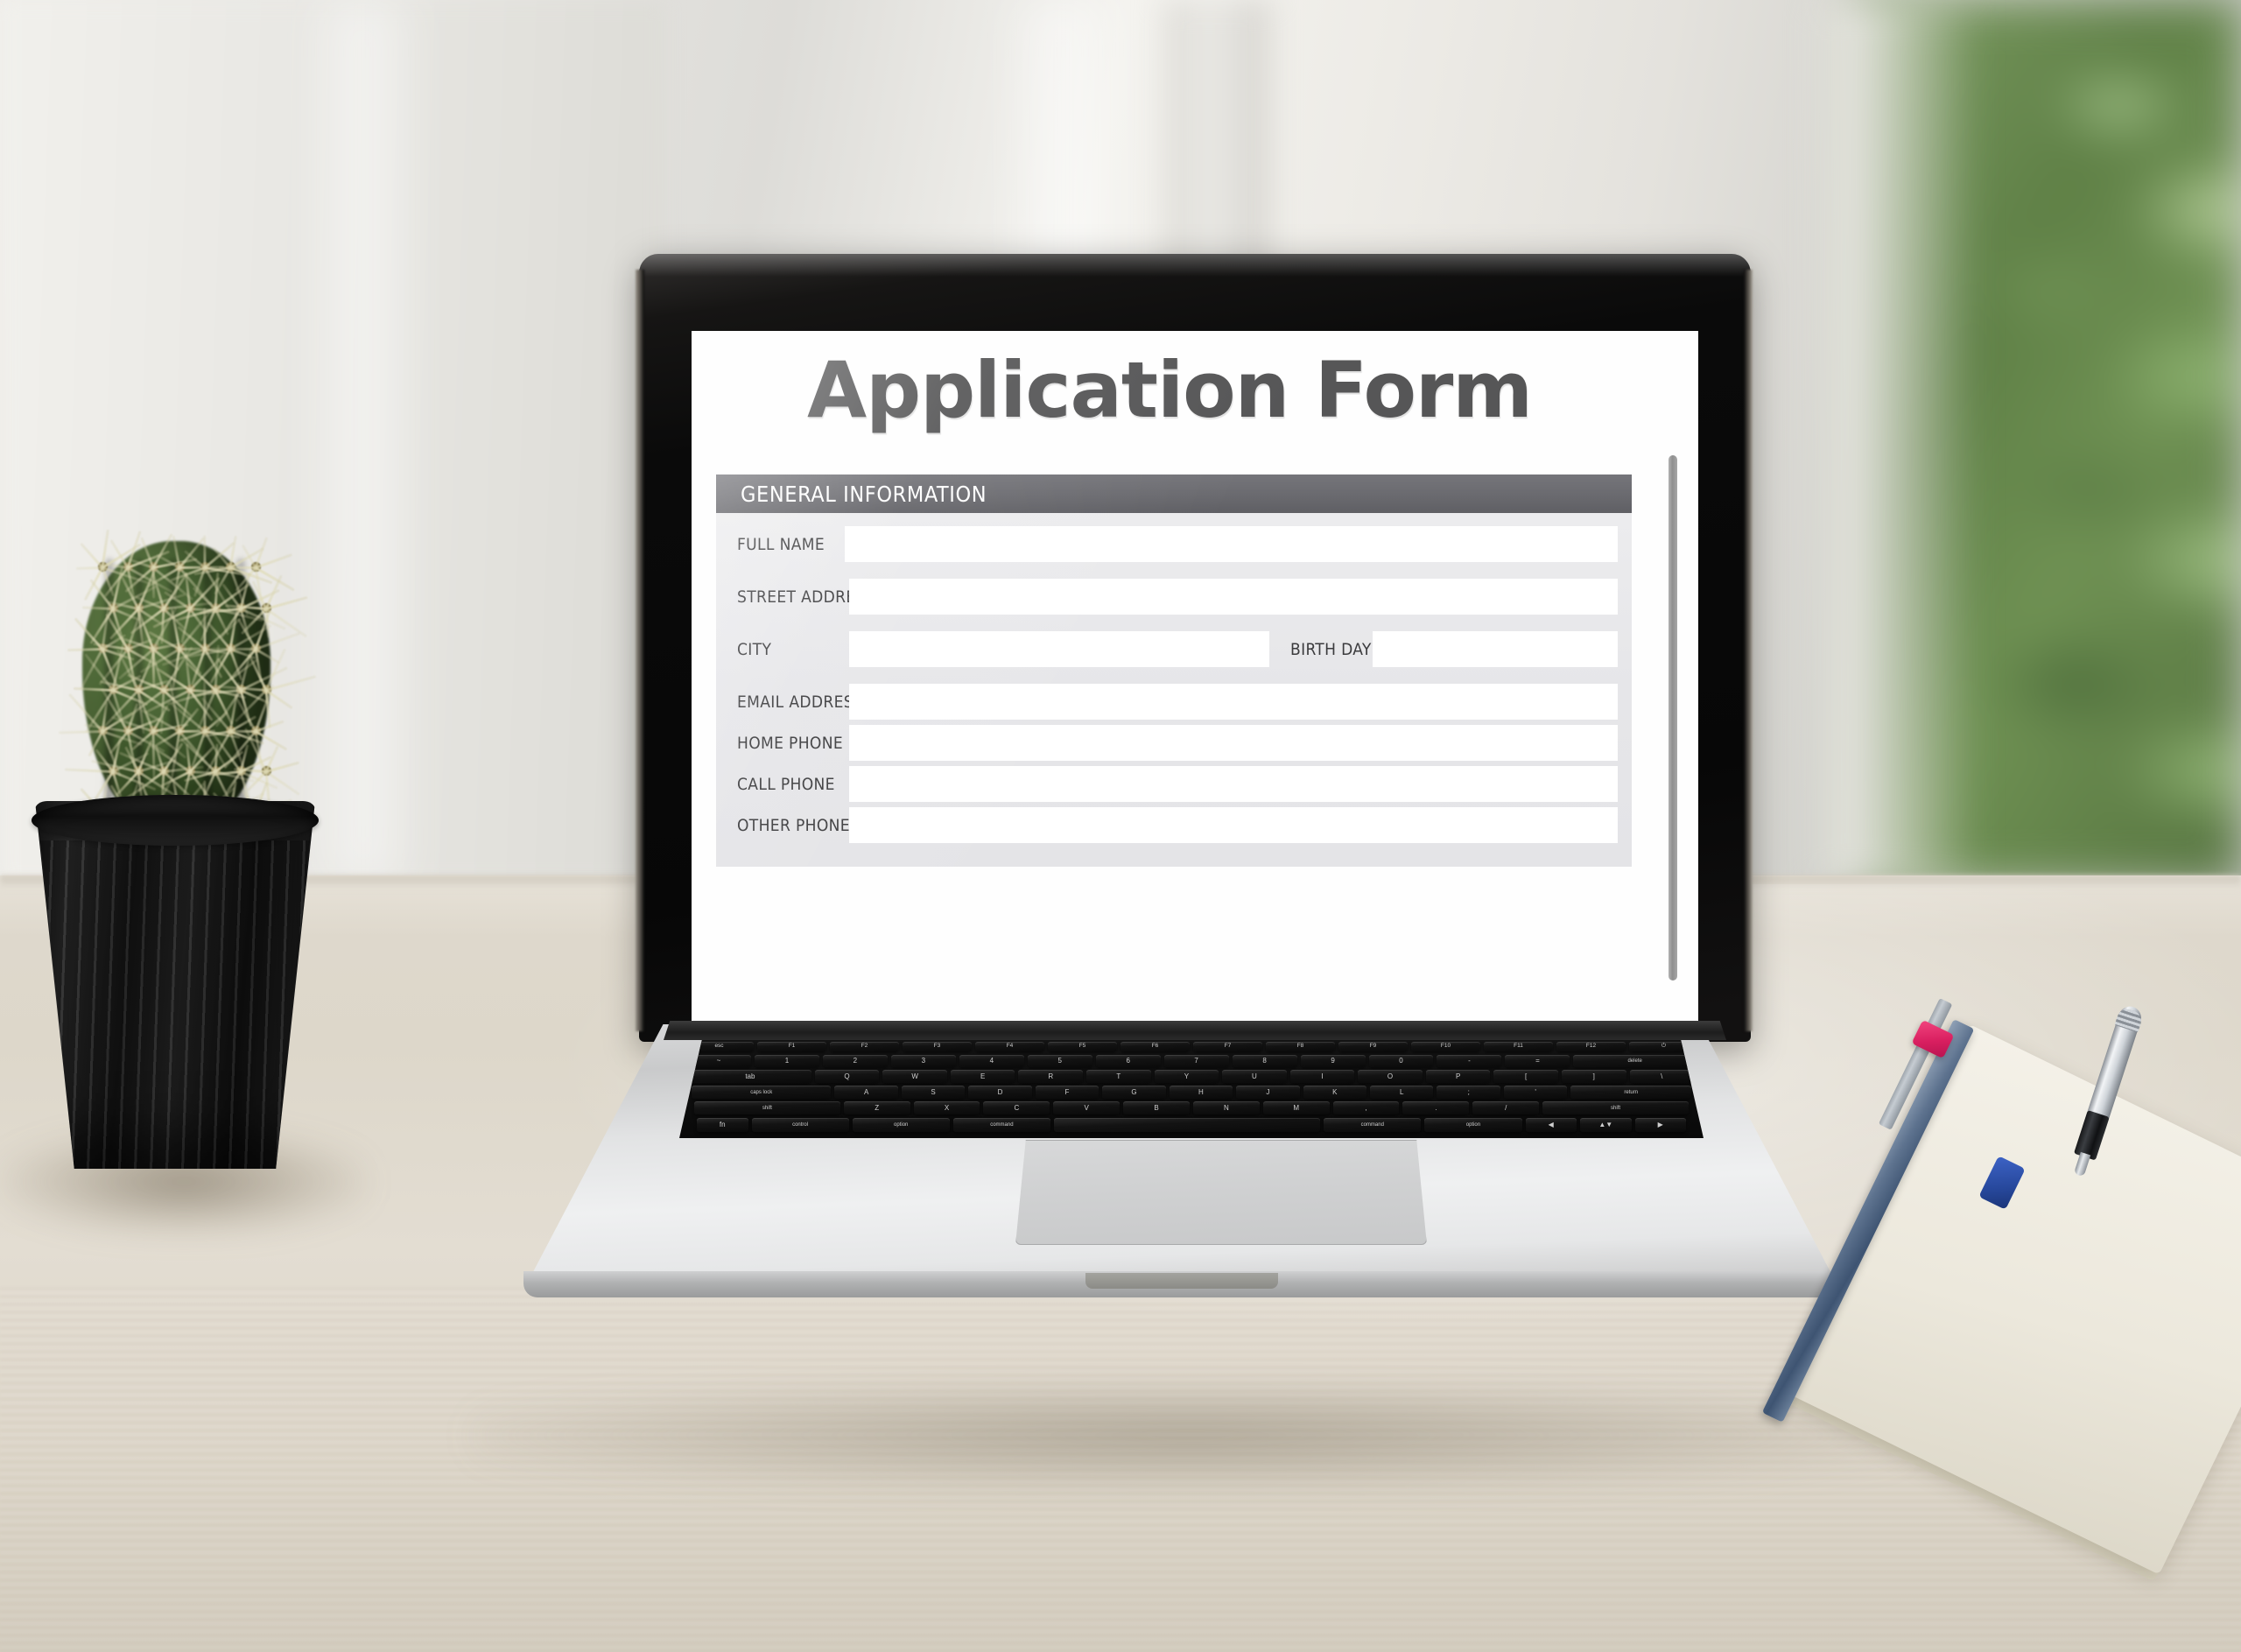  Describe the element at coordinates (1086, 1107) in the screenshot. I see `key-v: V` at that location.